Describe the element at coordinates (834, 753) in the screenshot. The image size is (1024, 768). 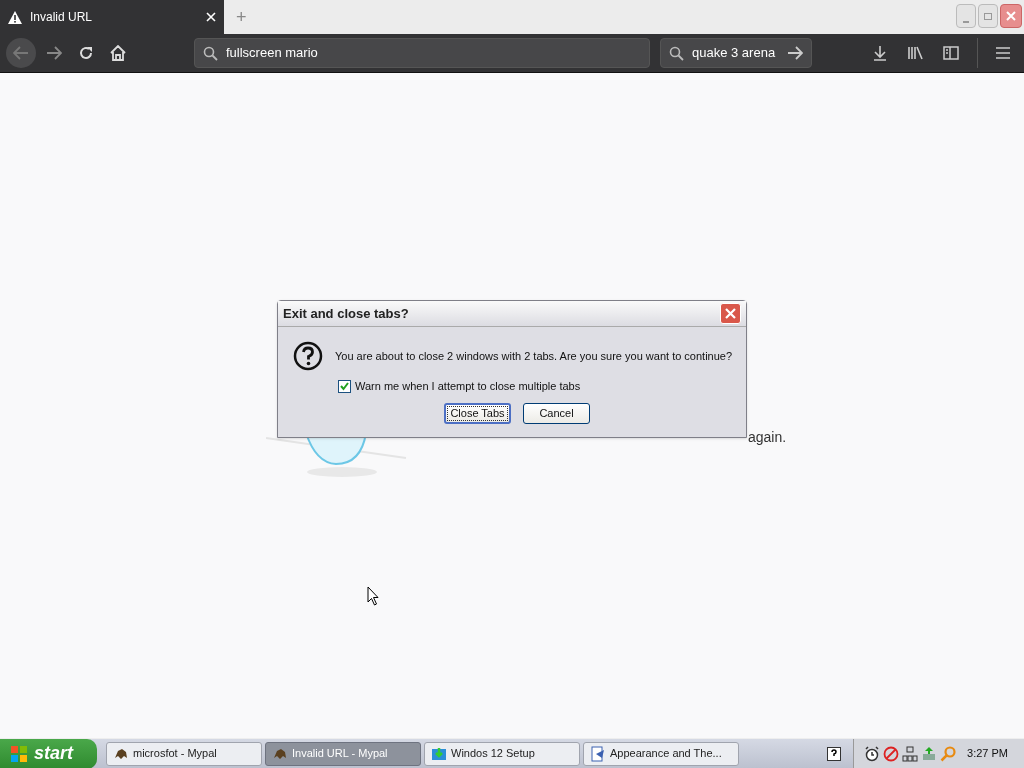
I see `help-icon` at that location.